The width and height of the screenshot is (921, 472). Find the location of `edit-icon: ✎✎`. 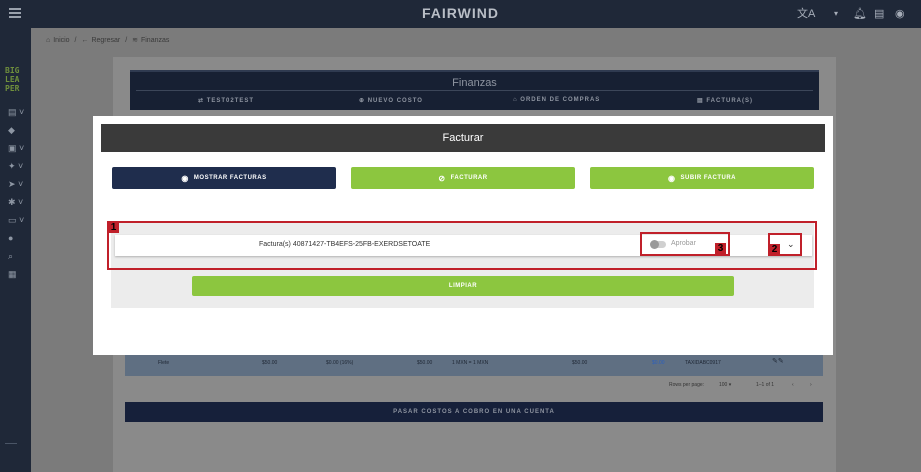

edit-icon: ✎✎ is located at coordinates (778, 361).